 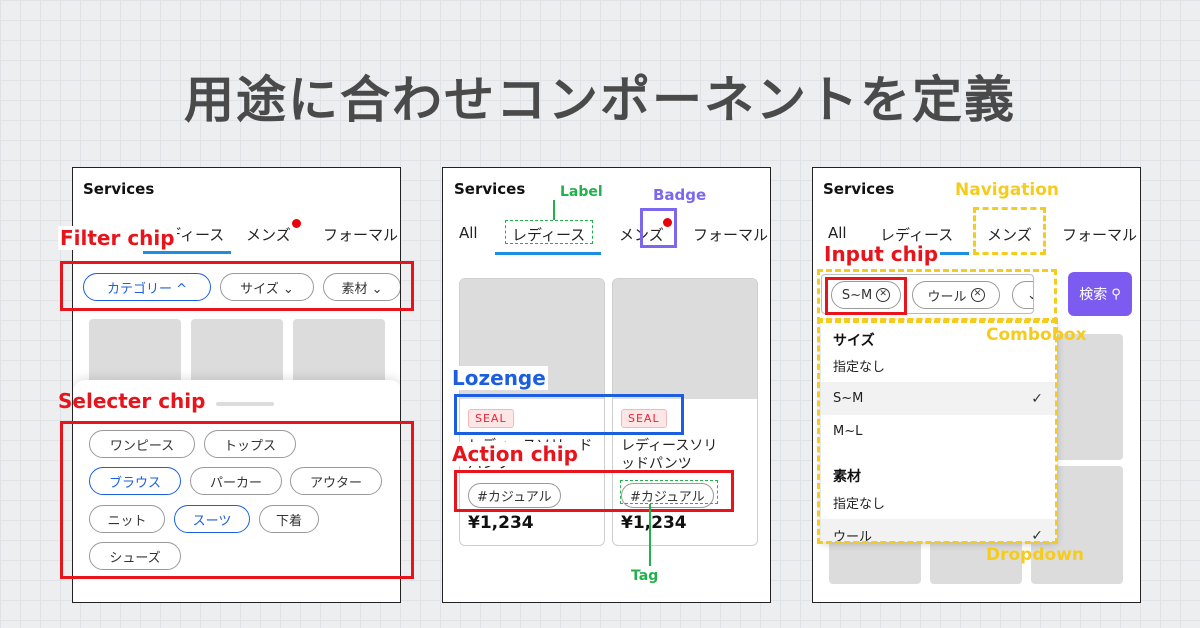 What do you see at coordinates (650, 535) in the screenshot?
I see `tag-pointer` at bounding box center [650, 535].